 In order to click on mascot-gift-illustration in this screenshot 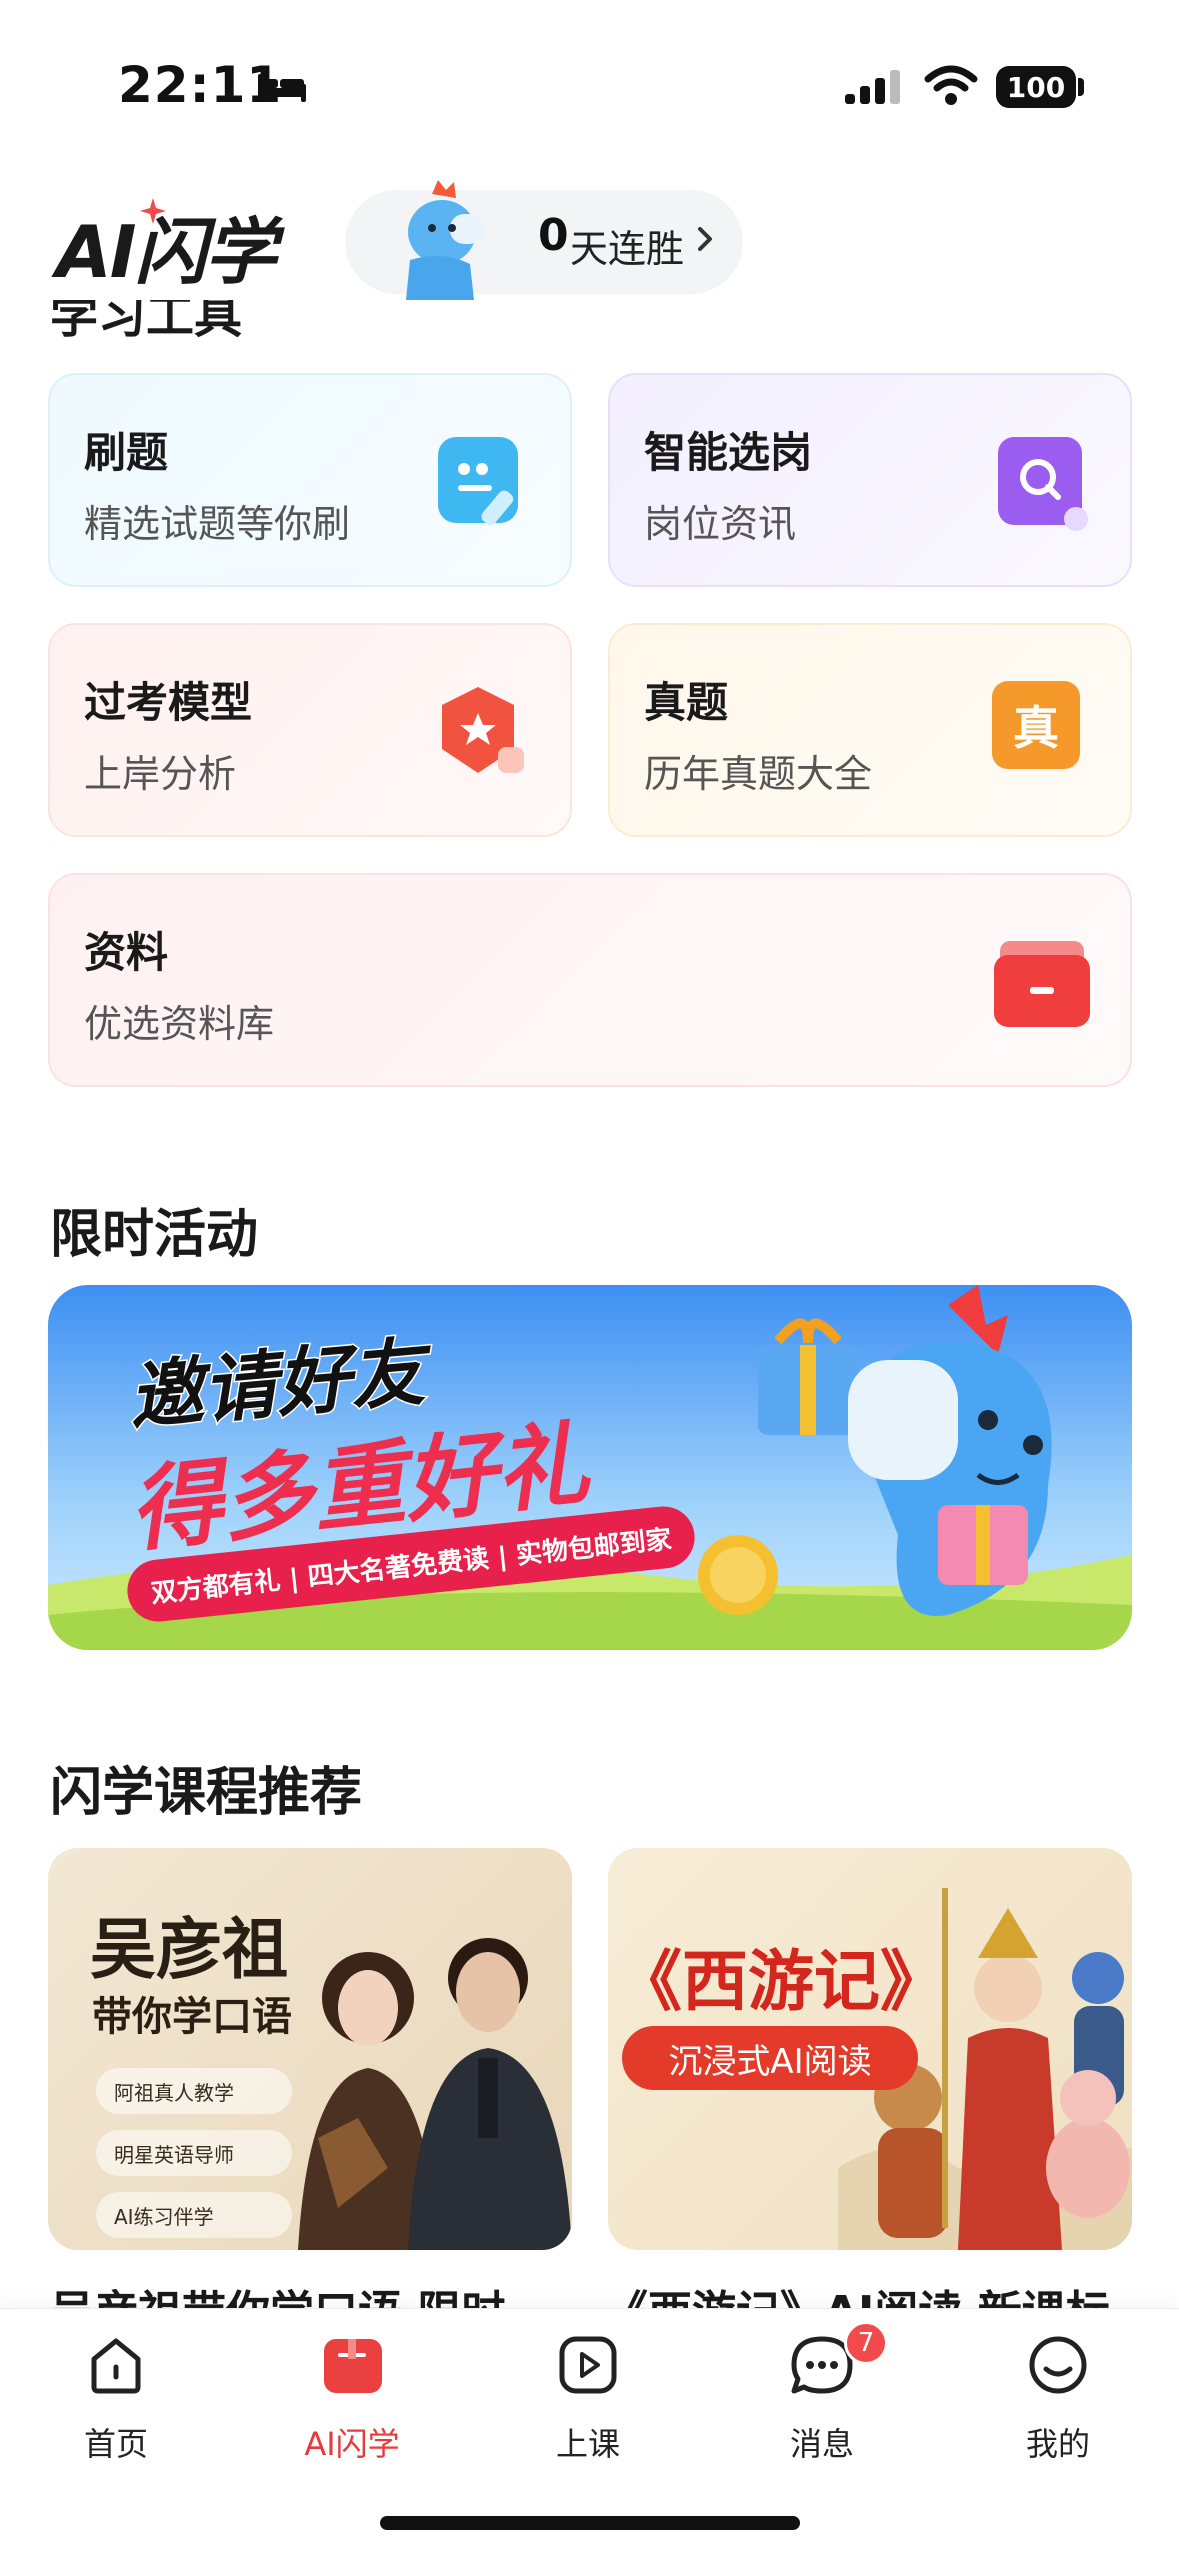, I will do `click(875, 1450)`.